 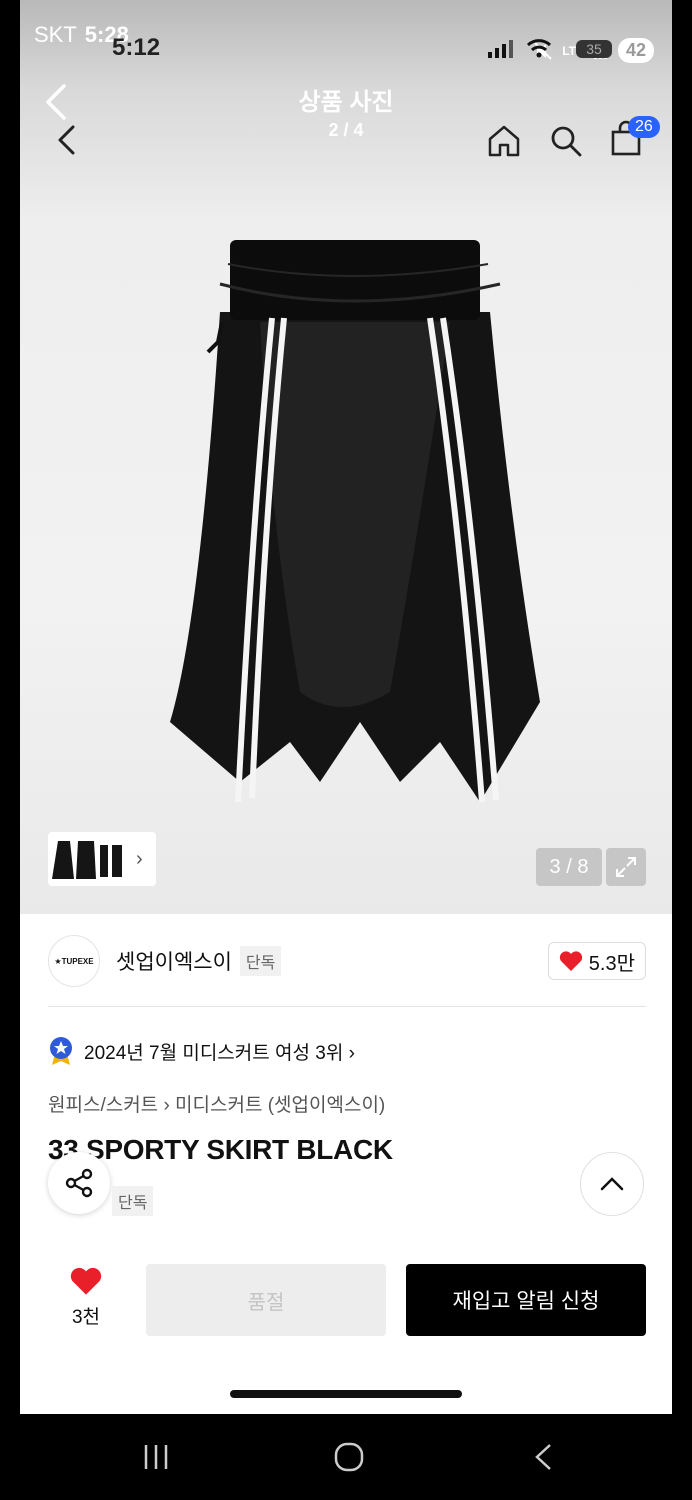 What do you see at coordinates (566, 141) in the screenshot?
I see `search-icon` at bounding box center [566, 141].